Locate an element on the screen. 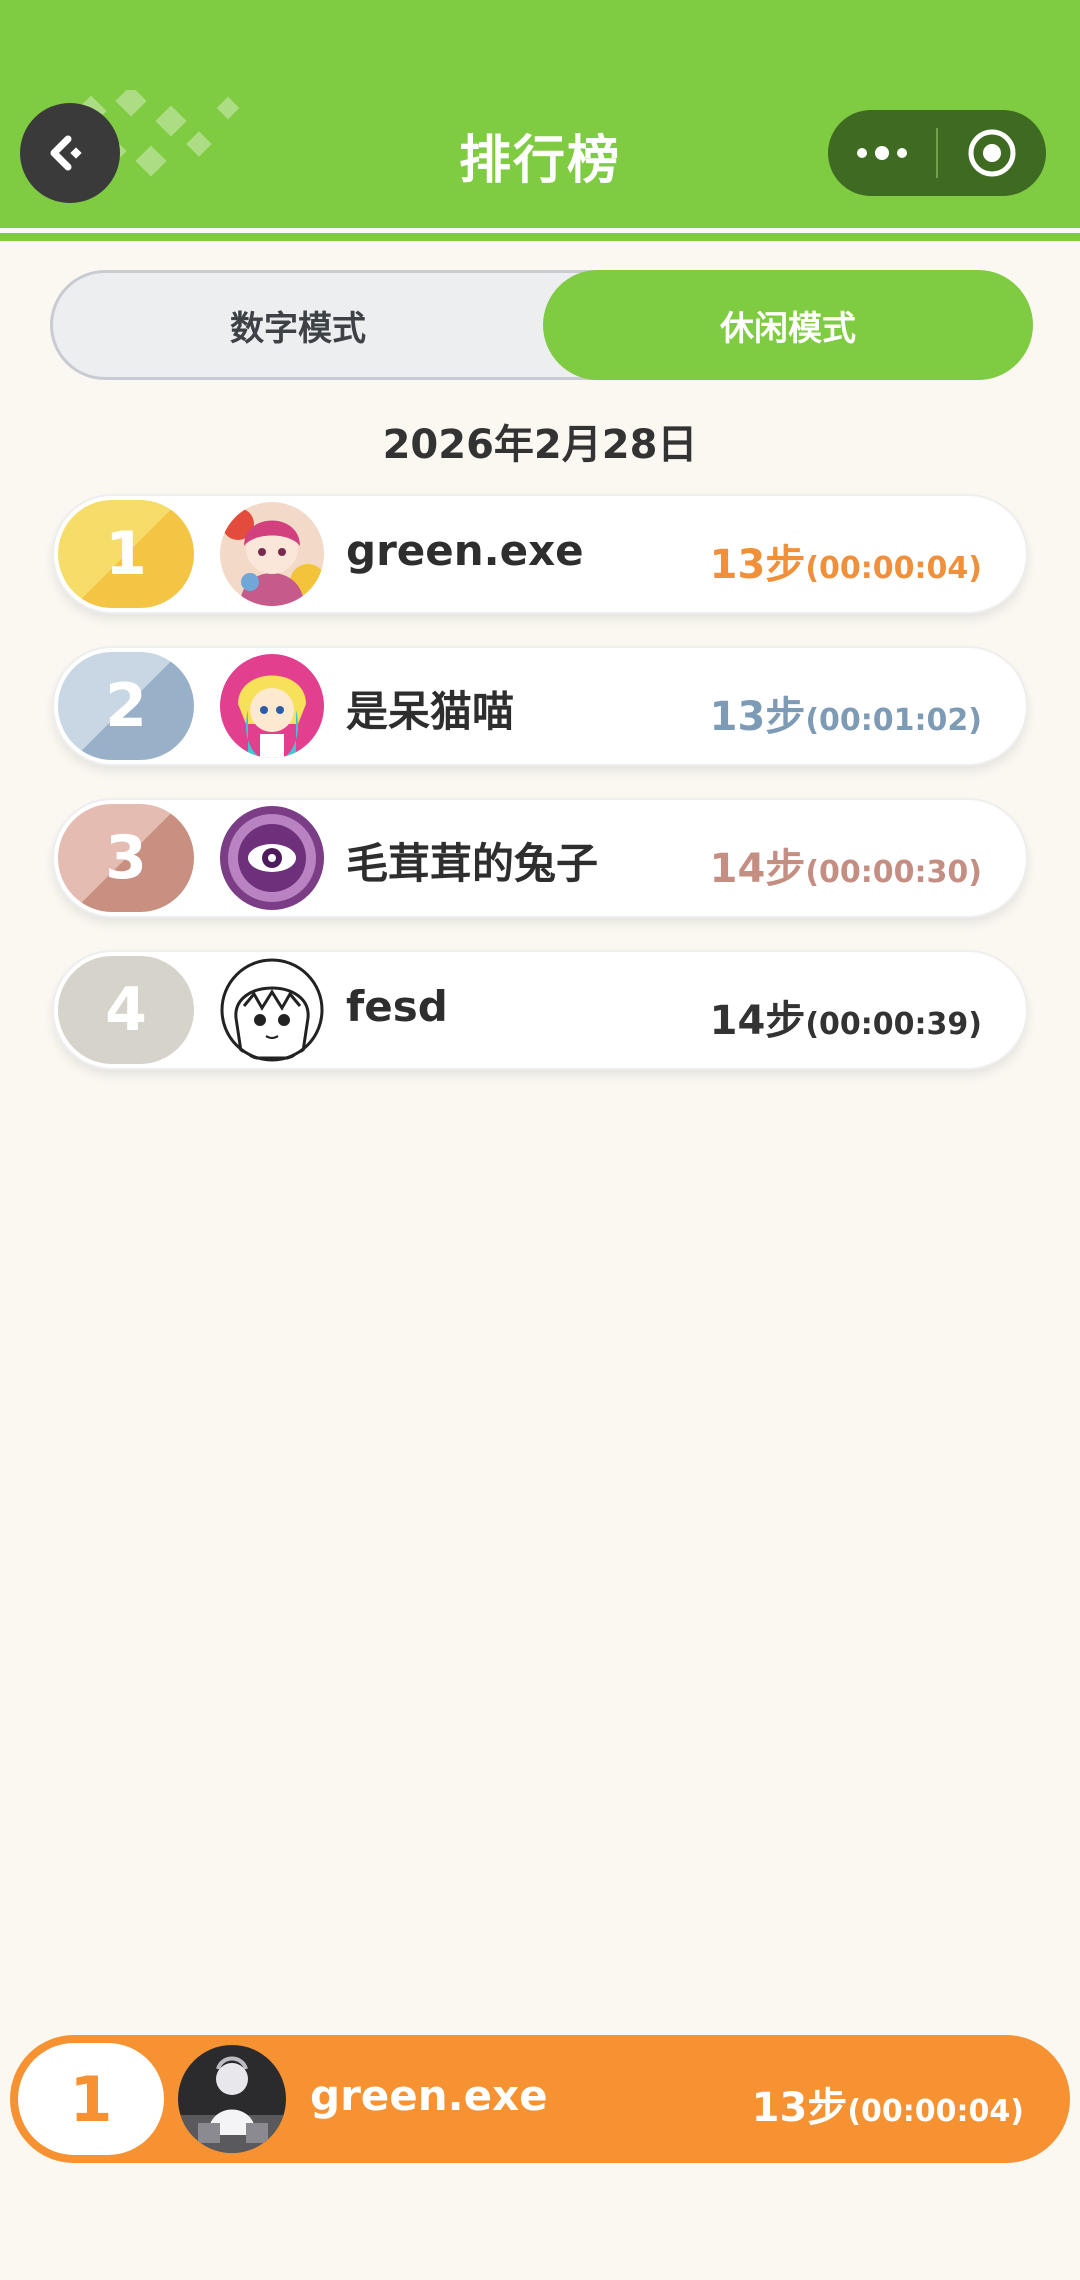 Image resolution: width=1080 pixels, height=2280 pixels. target-circle-icon is located at coordinates (992, 153).